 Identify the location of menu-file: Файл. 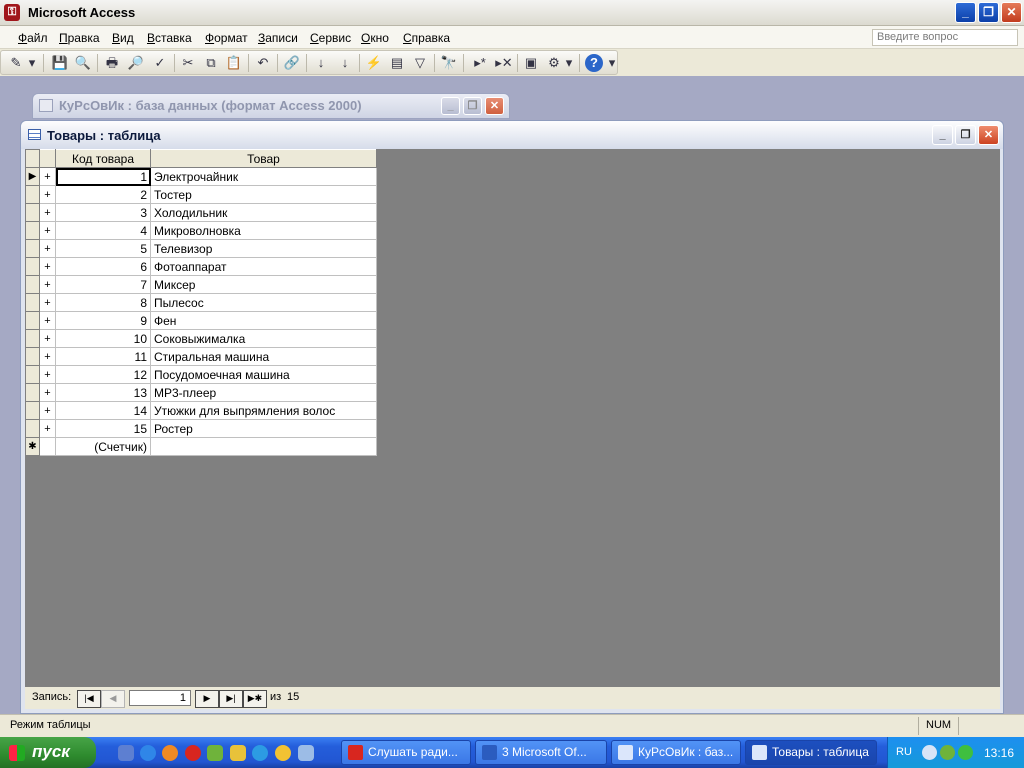
(33, 38).